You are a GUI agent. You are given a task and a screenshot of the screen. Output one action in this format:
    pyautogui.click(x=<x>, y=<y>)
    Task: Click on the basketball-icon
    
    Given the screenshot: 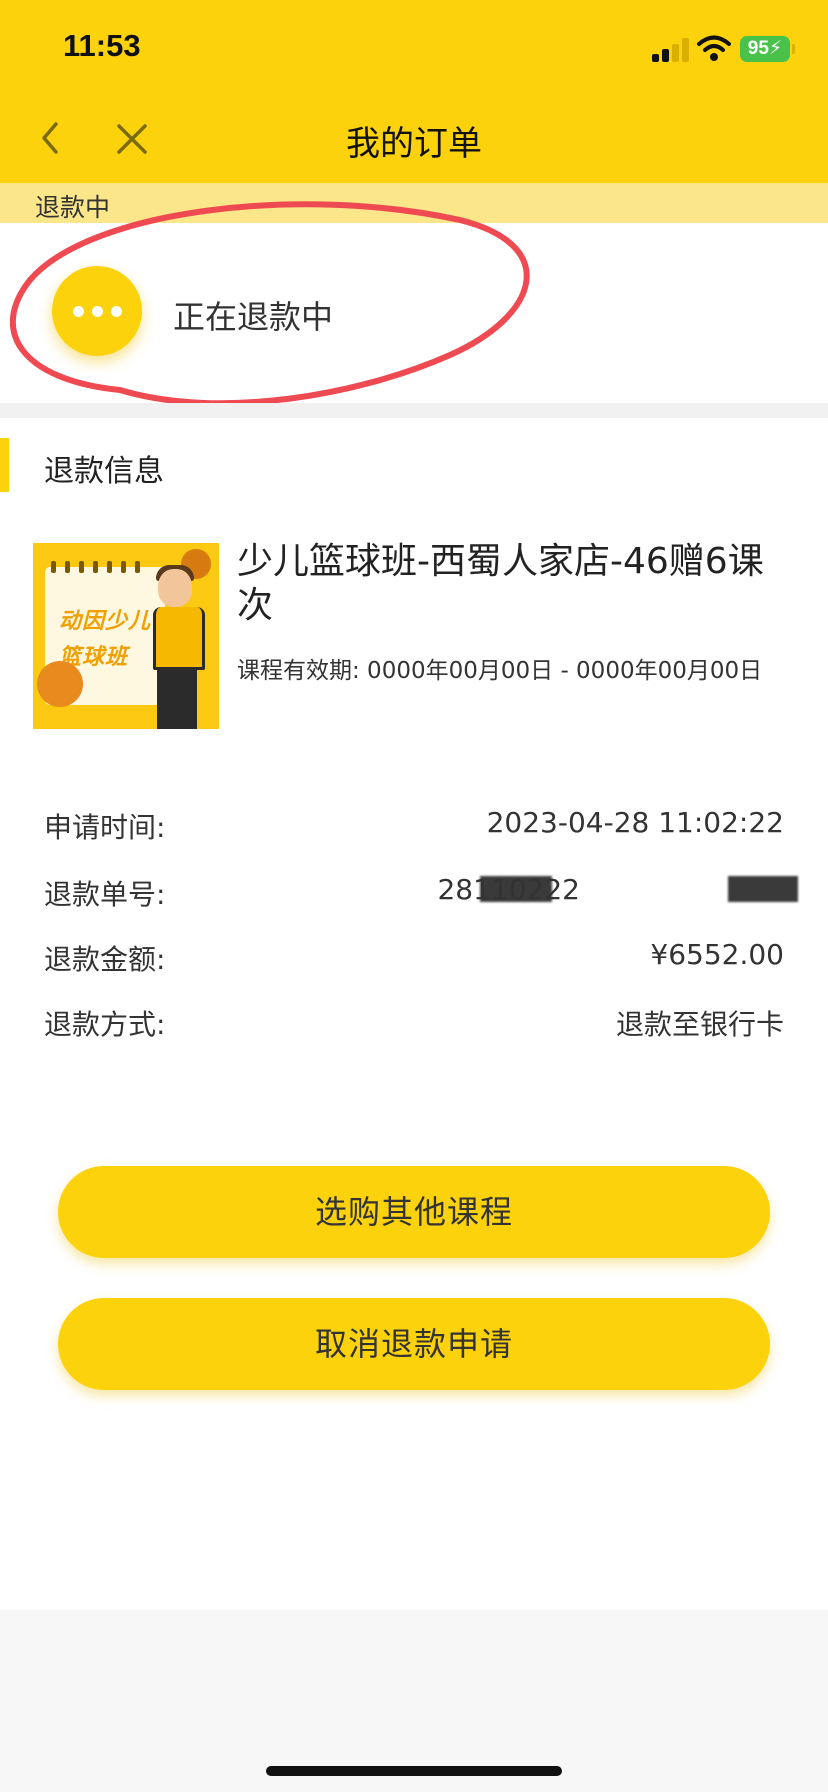 What is the action you would take?
    pyautogui.click(x=60, y=684)
    